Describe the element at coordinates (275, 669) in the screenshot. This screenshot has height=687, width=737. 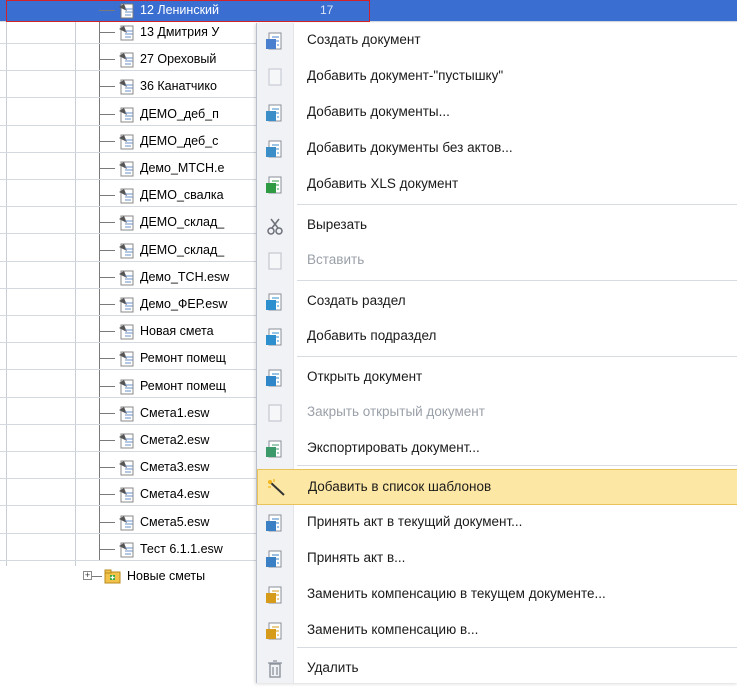
I see `trash-icon` at that location.